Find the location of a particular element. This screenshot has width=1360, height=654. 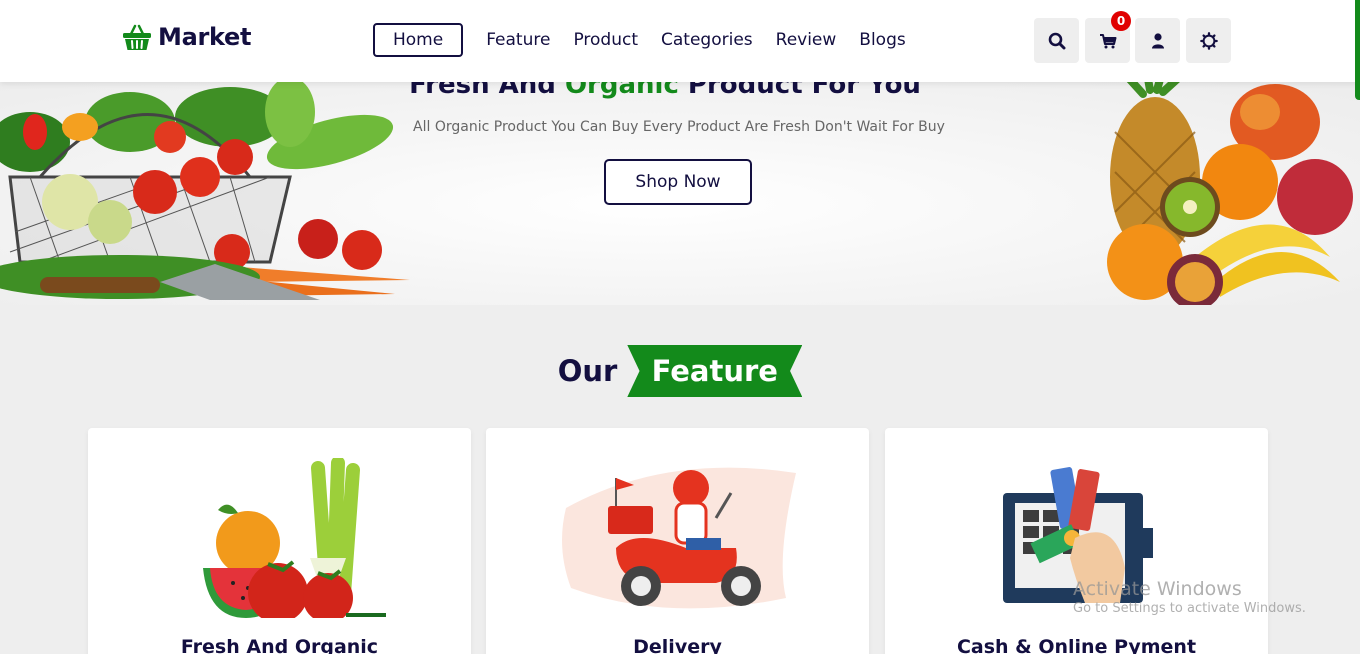

search-button is located at coordinates (1056, 40).